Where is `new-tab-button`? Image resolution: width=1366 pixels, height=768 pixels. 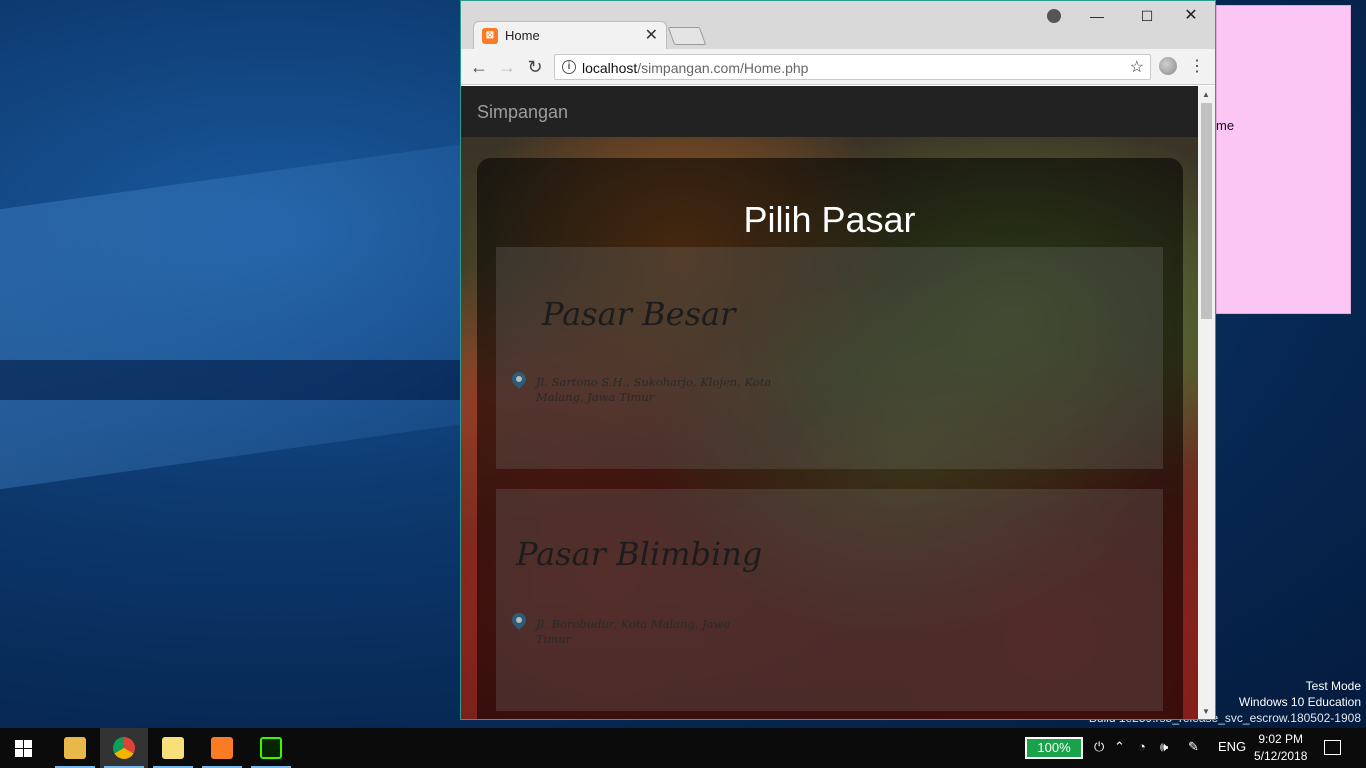 new-tab-button is located at coordinates (687, 36).